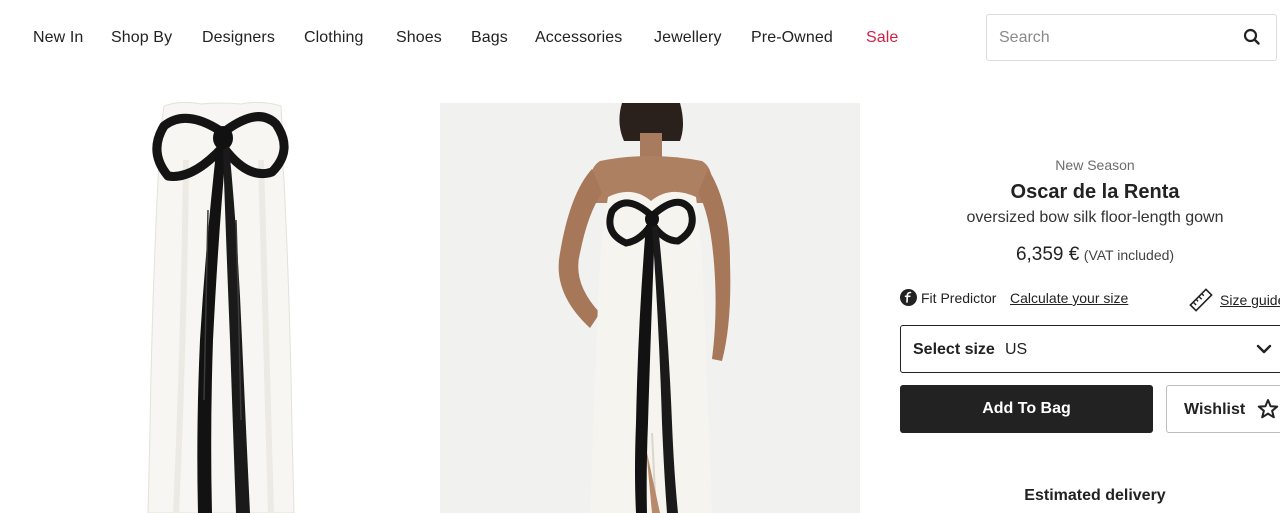 The image size is (1280, 513). I want to click on wishlist-label: Wishlist, so click(1215, 409).